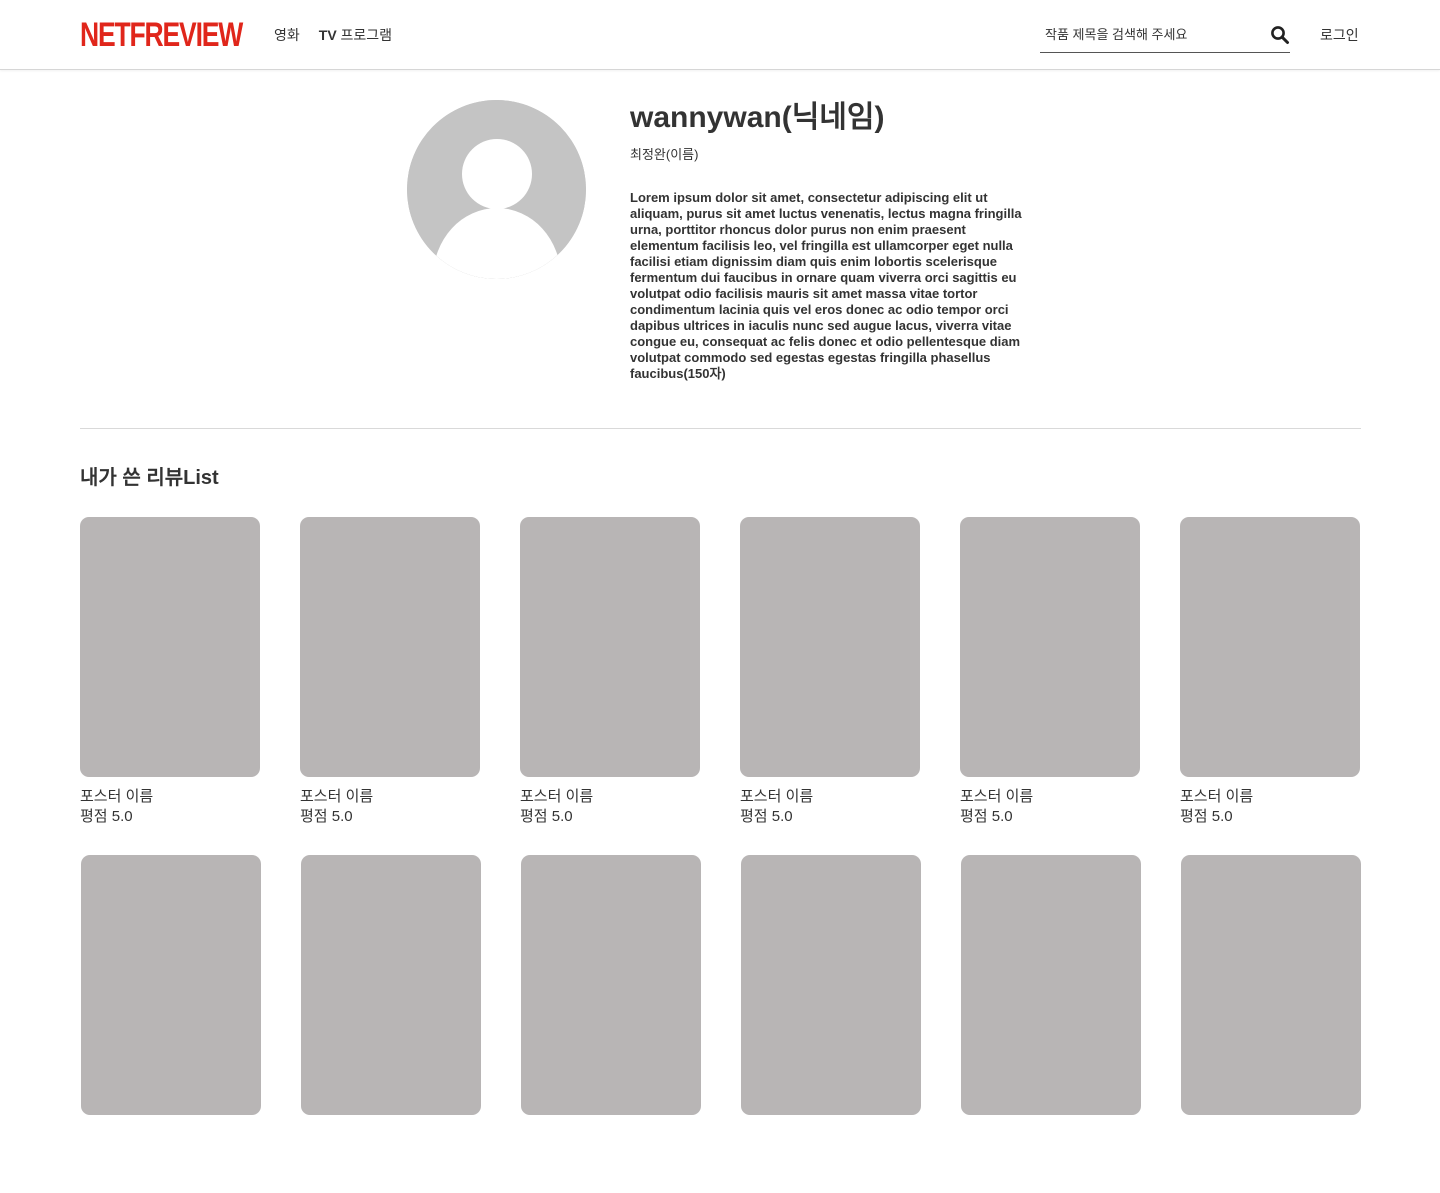  Describe the element at coordinates (327, 35) in the screenshot. I see `nav-item-tv-prefix: TV` at that location.